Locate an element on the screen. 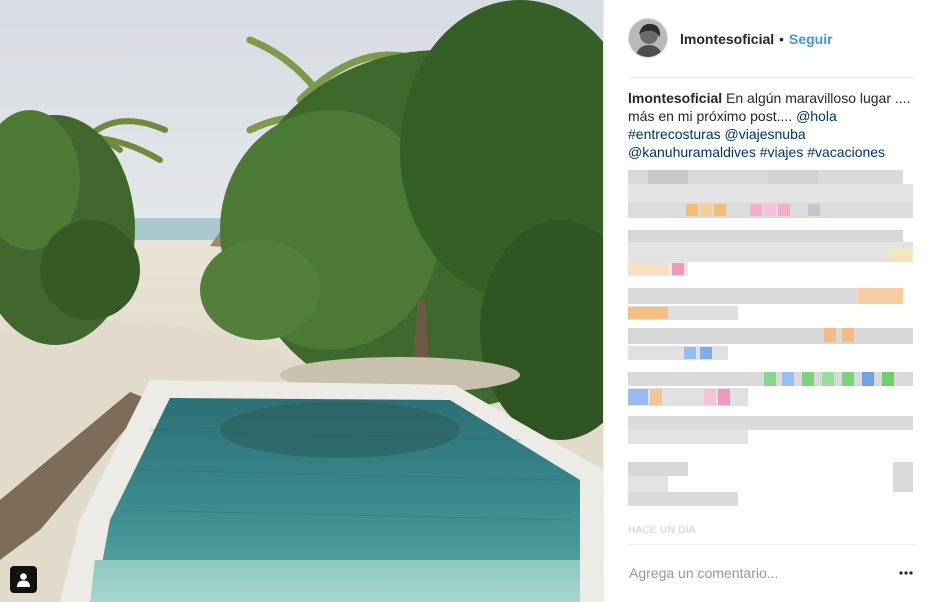  header-divider is located at coordinates (772, 77).